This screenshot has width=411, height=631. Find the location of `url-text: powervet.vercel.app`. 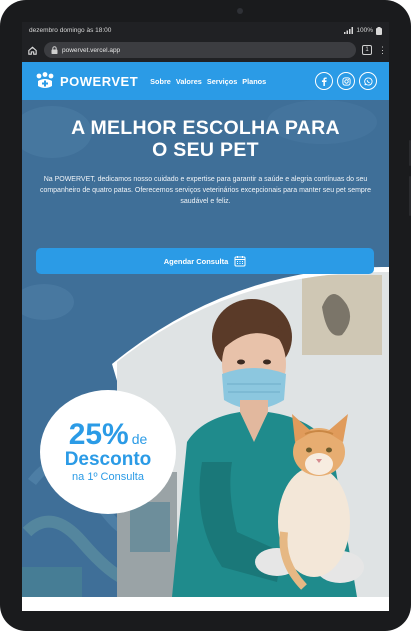

url-text: powervet.vercel.app is located at coordinates (91, 50).